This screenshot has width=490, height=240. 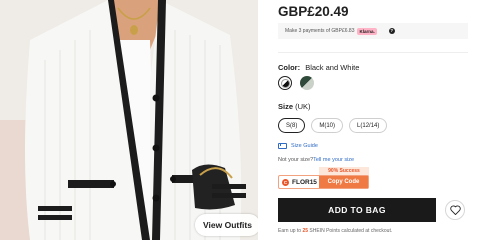 What do you see at coordinates (290, 231) in the screenshot?
I see `points-prefix: Earn up to` at bounding box center [290, 231].